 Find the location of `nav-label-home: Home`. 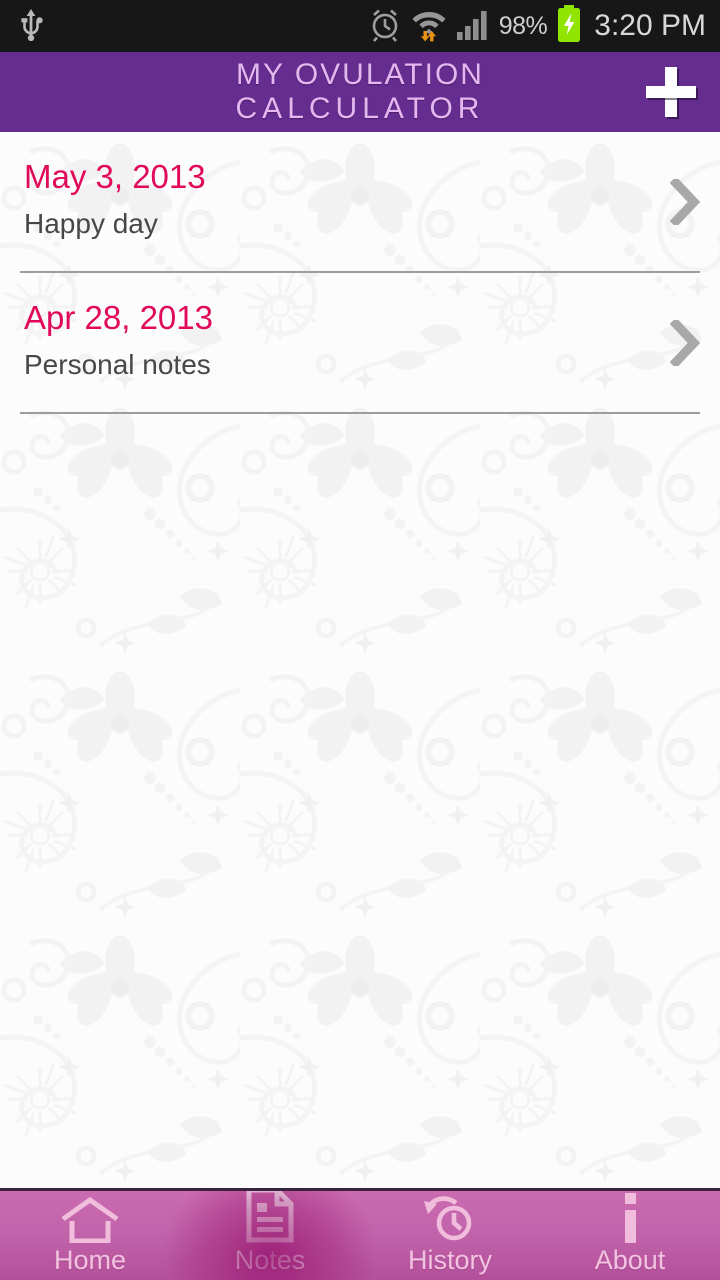

nav-label-home: Home is located at coordinates (90, 1259).